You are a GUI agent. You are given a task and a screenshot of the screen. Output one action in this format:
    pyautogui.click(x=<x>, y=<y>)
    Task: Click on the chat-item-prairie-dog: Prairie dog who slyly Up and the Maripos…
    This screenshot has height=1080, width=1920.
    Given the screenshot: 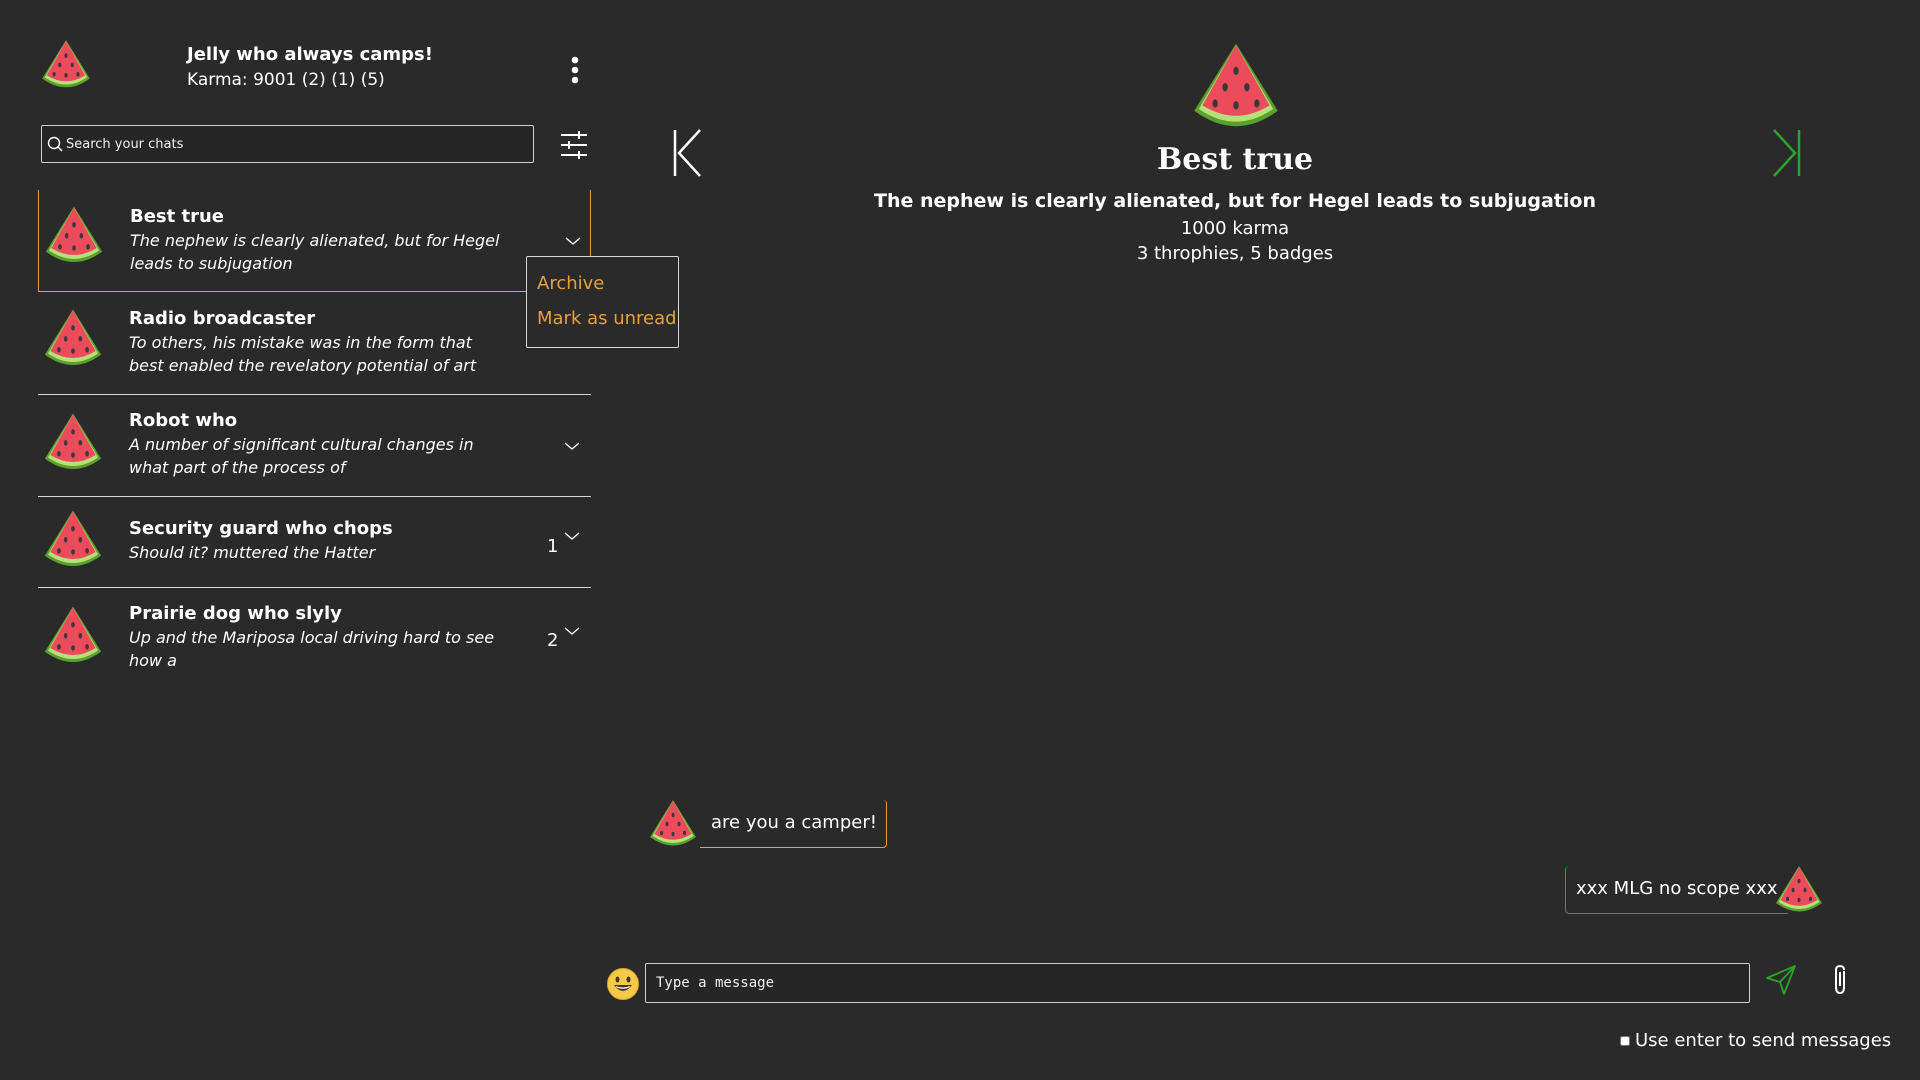 What is the action you would take?
    pyautogui.click(x=314, y=638)
    